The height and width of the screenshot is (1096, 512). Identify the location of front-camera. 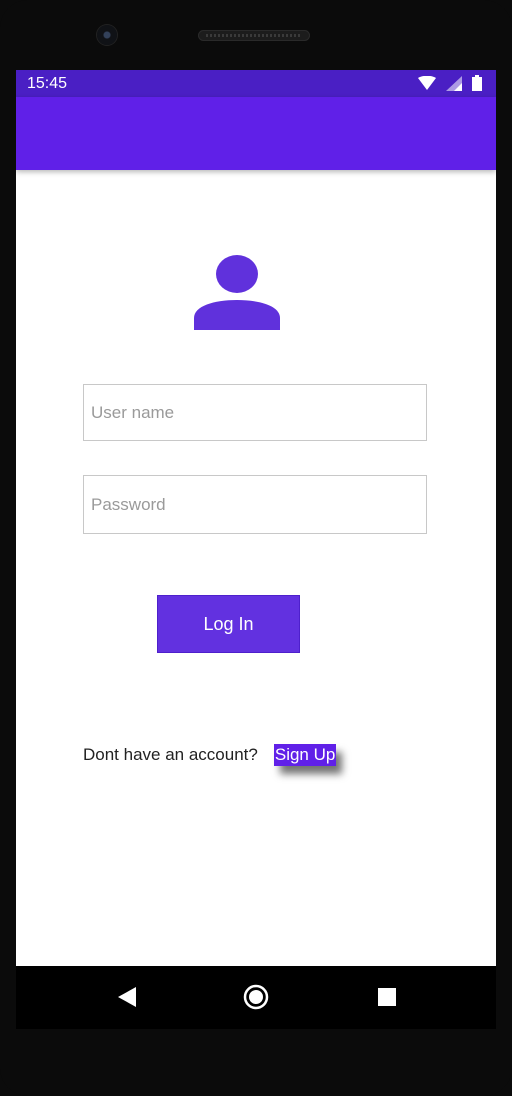
(107, 35).